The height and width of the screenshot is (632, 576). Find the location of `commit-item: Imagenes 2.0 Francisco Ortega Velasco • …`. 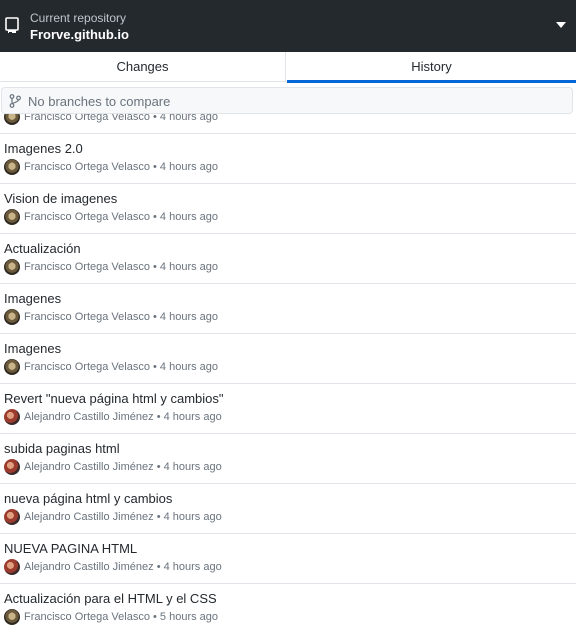

commit-item: Imagenes 2.0 Francisco Ortega Velasco • … is located at coordinates (288, 159).